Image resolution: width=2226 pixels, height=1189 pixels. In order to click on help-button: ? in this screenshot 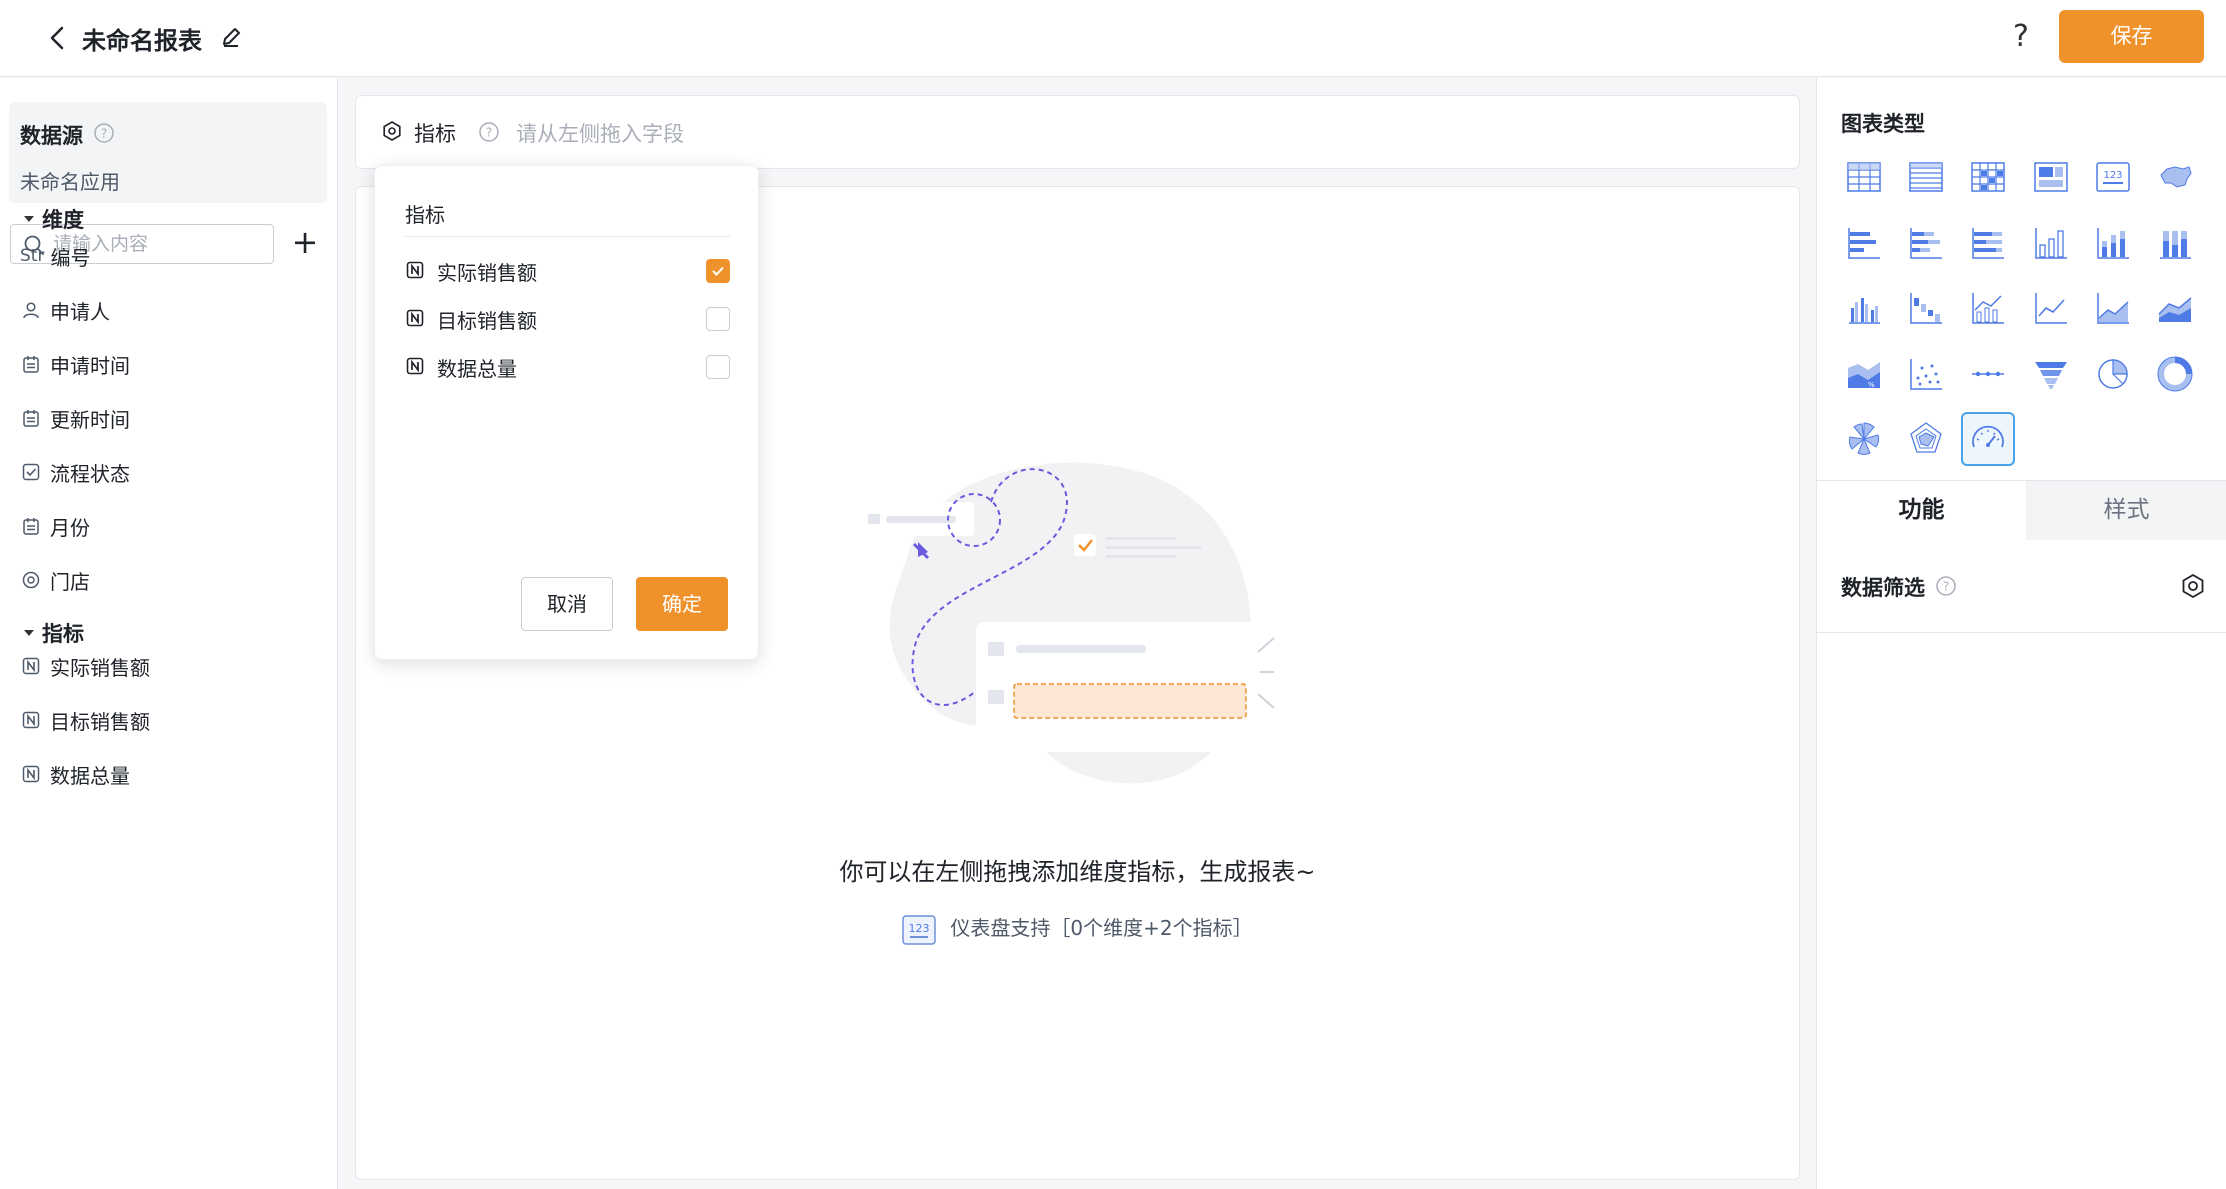, I will do `click(2021, 37)`.